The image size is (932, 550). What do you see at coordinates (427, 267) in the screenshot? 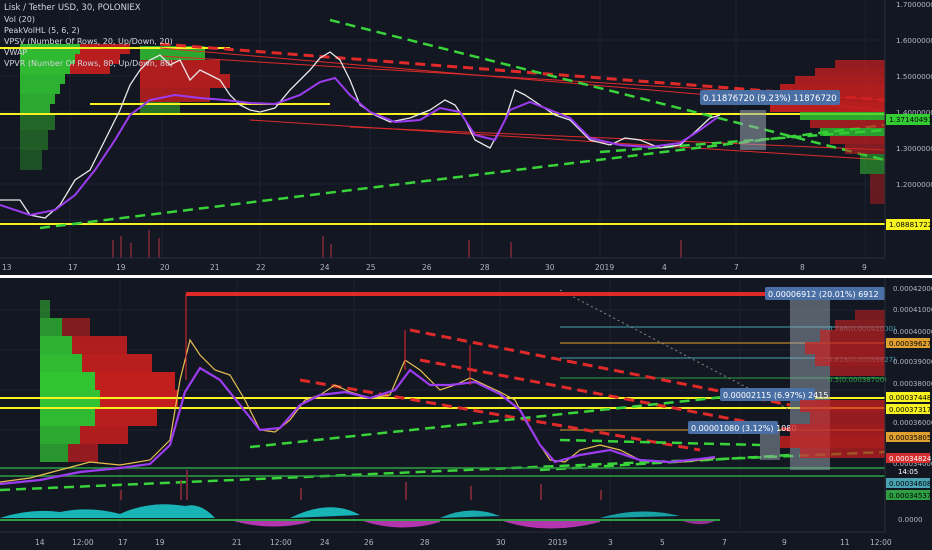
I see `top-time-tick: 26` at bounding box center [427, 267].